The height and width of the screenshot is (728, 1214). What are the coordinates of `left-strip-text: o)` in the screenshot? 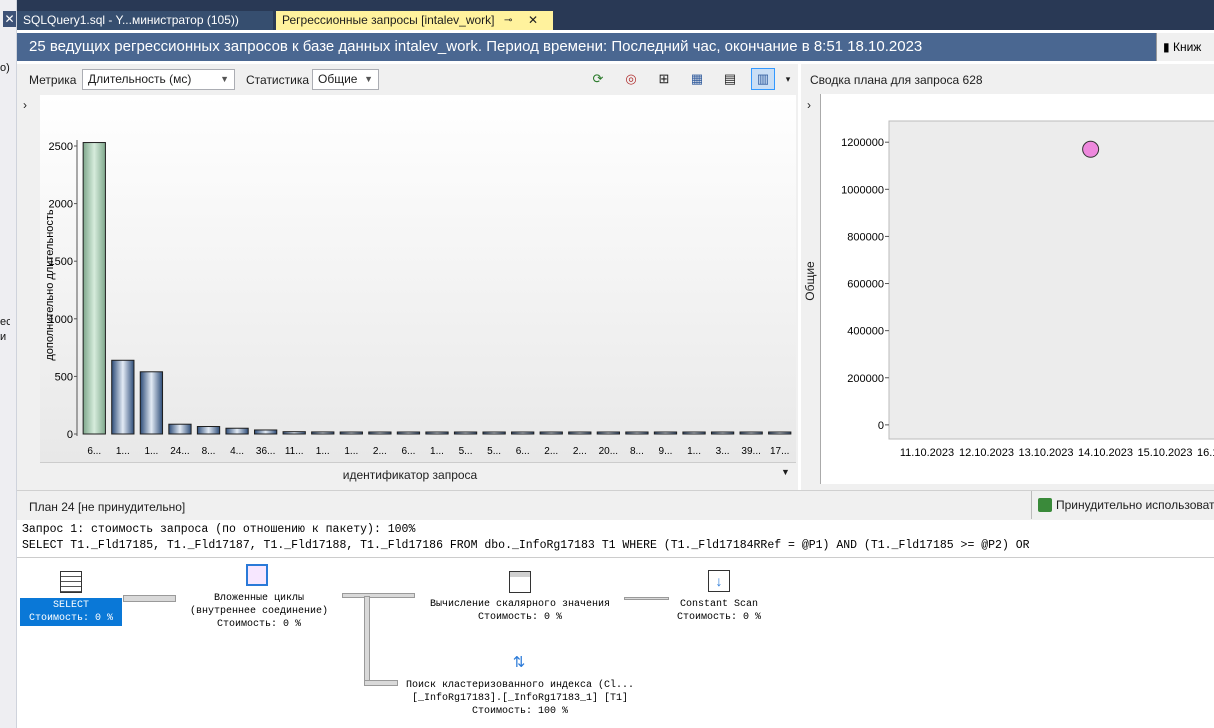 It's located at (5, 68).